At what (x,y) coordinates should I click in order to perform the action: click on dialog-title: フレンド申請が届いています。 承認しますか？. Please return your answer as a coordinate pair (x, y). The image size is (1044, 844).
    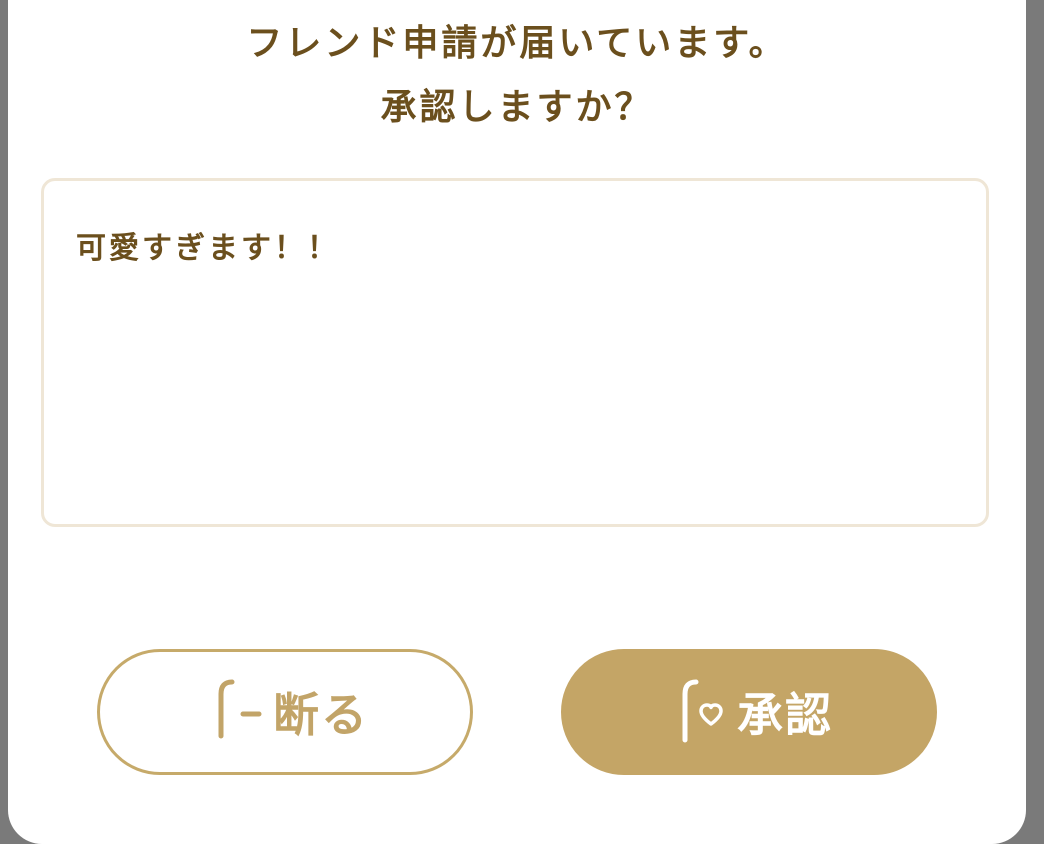
    Looking at the image, I should click on (517, 76).